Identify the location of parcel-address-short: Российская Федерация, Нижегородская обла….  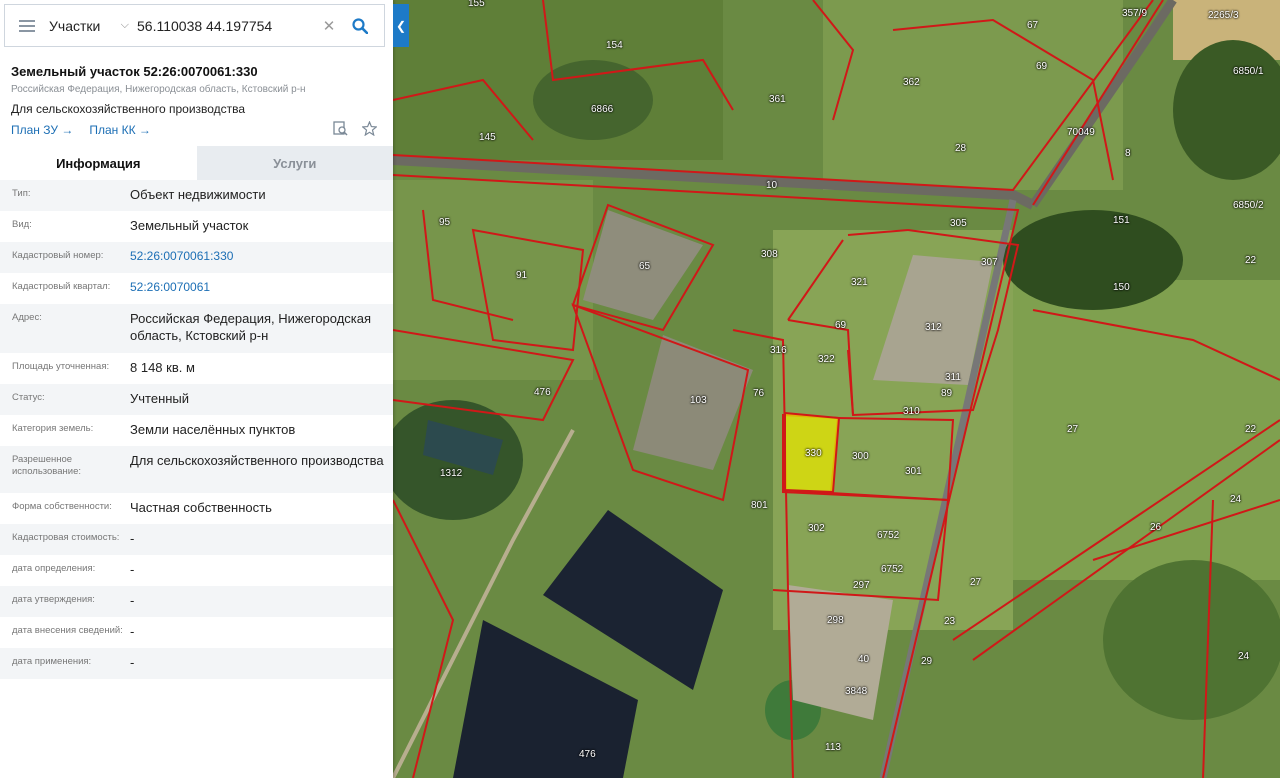
(158, 89).